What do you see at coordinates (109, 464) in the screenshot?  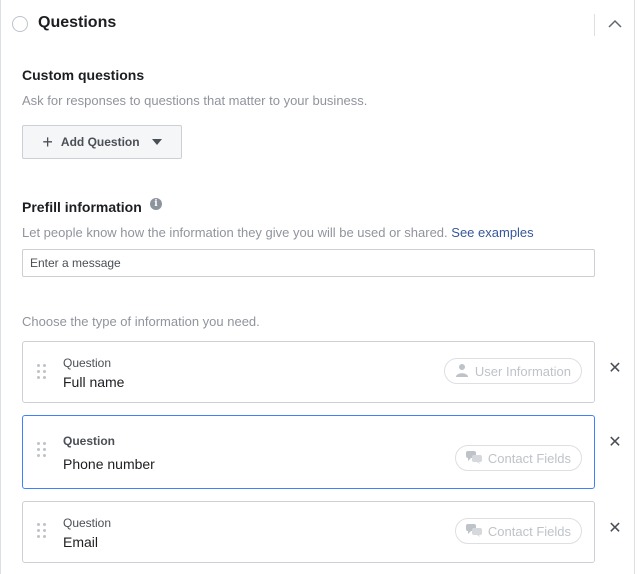 I see `question-value: Phone number` at bounding box center [109, 464].